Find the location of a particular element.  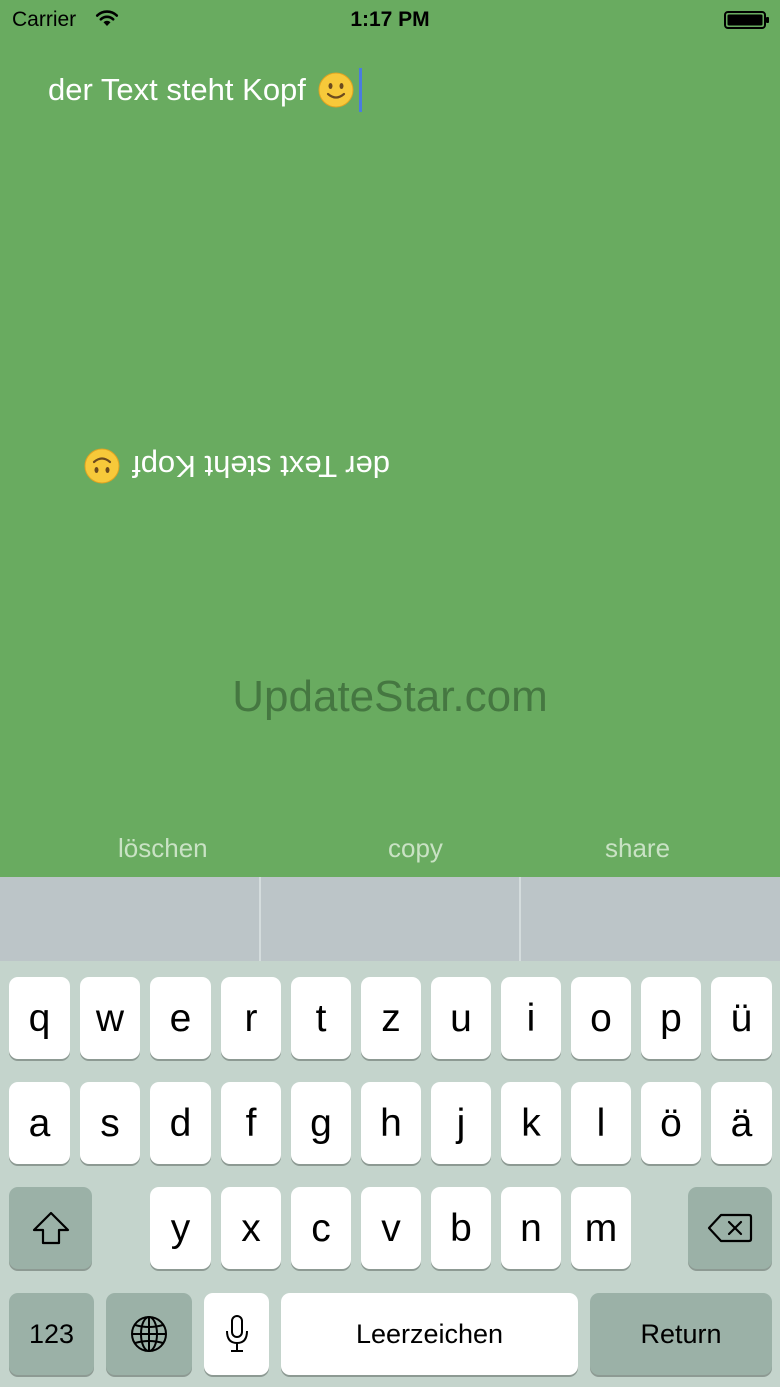

key-oe: ö is located at coordinates (671, 1123).